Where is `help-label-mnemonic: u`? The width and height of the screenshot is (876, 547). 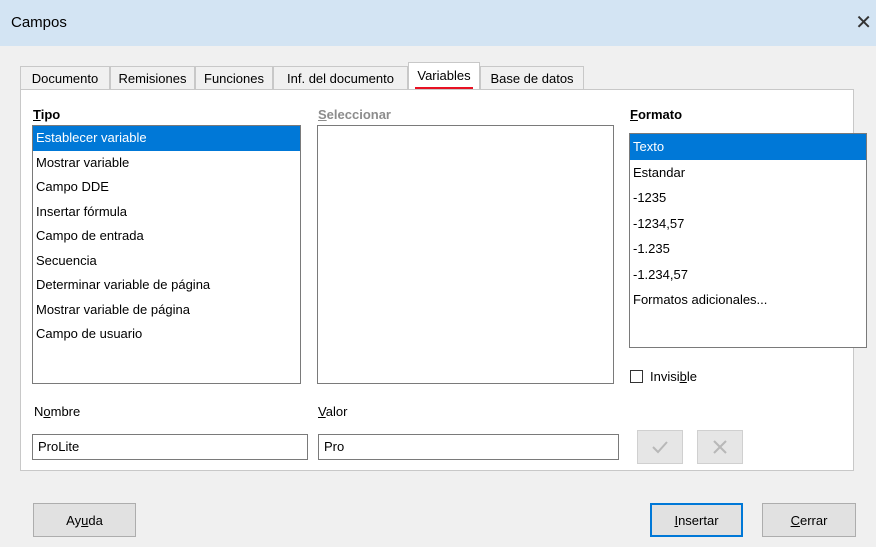 help-label-mnemonic: u is located at coordinates (85, 520).